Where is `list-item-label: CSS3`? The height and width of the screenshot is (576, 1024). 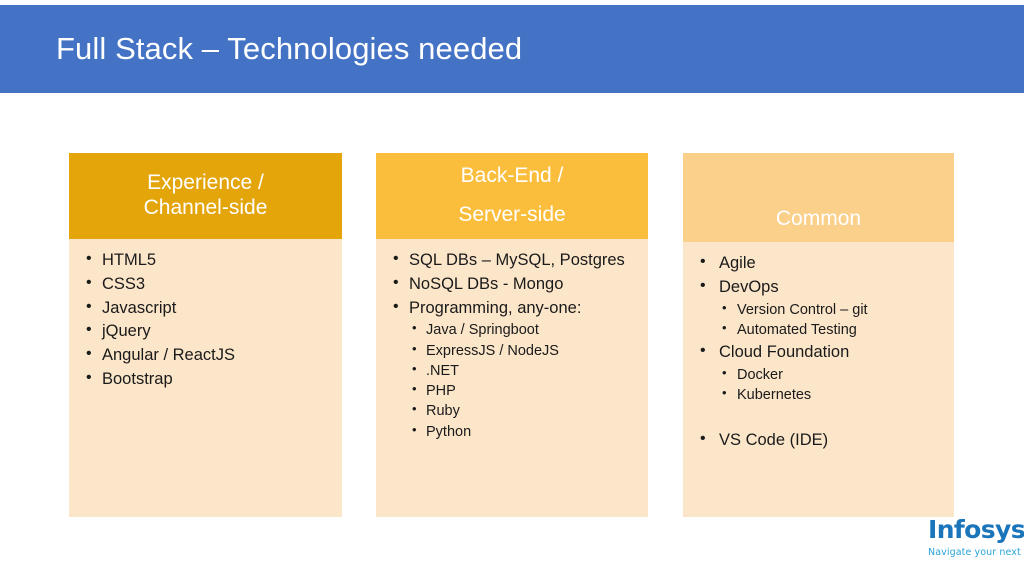 list-item-label: CSS3 is located at coordinates (124, 283).